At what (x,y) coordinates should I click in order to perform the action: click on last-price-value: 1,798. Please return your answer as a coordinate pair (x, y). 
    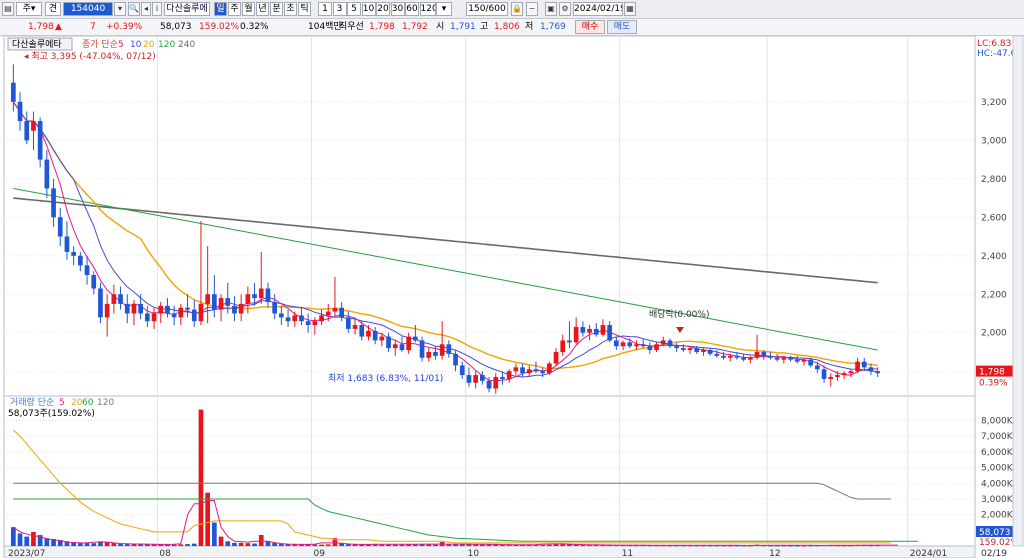
    Looking at the image, I should click on (992, 373).